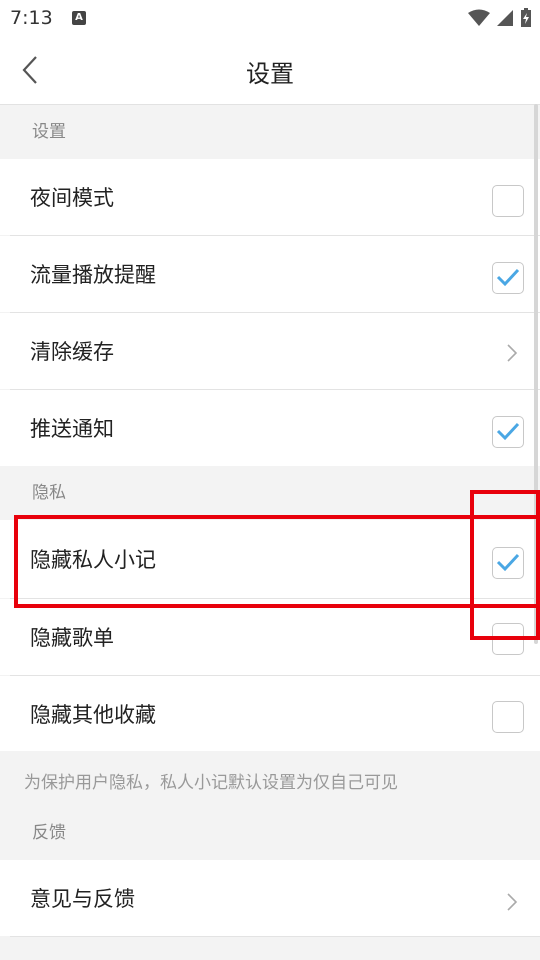  I want to click on status-icons, so click(500, 18).